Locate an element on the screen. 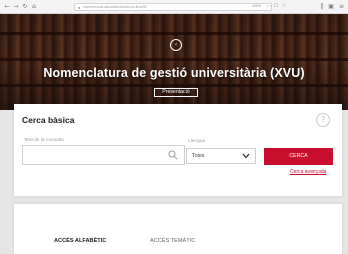 The image size is (348, 254). zoom-indicator: 100% is located at coordinates (256, 6).